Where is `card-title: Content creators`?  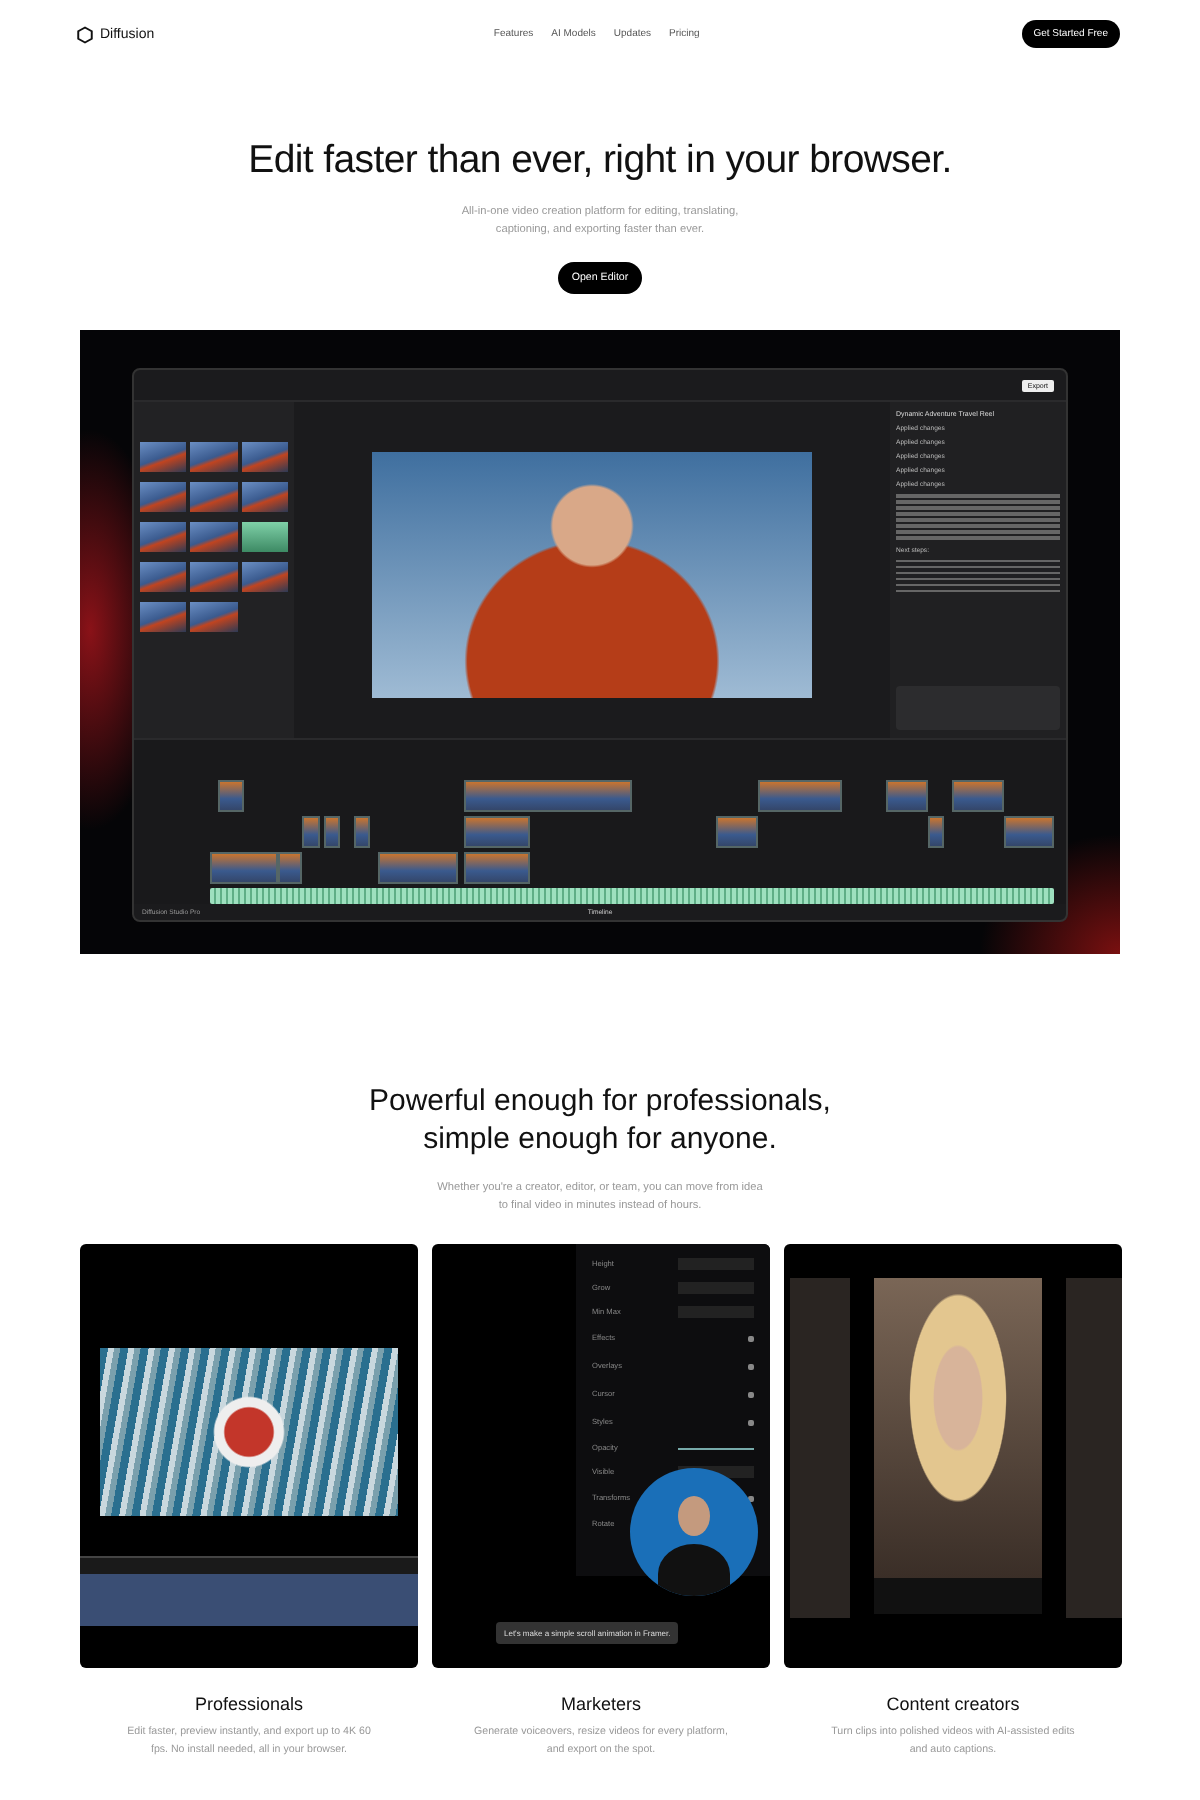
card-title: Content creators is located at coordinates (953, 1704).